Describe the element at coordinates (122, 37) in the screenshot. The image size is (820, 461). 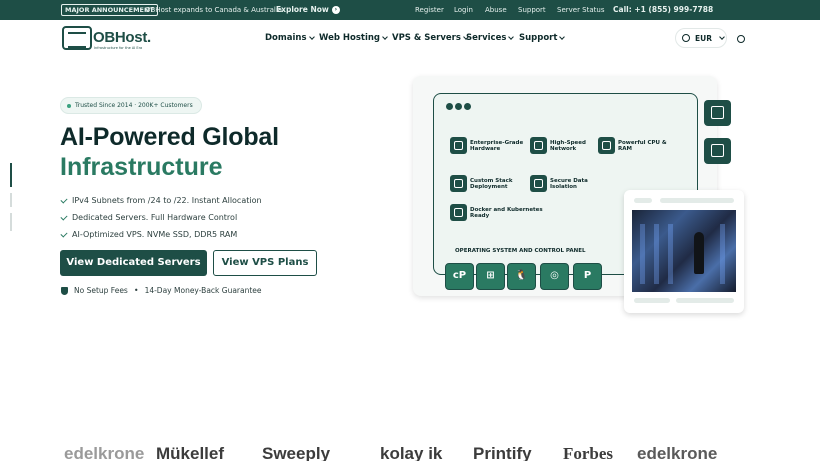
I see `logo-wordmark: OBHost.` at that location.